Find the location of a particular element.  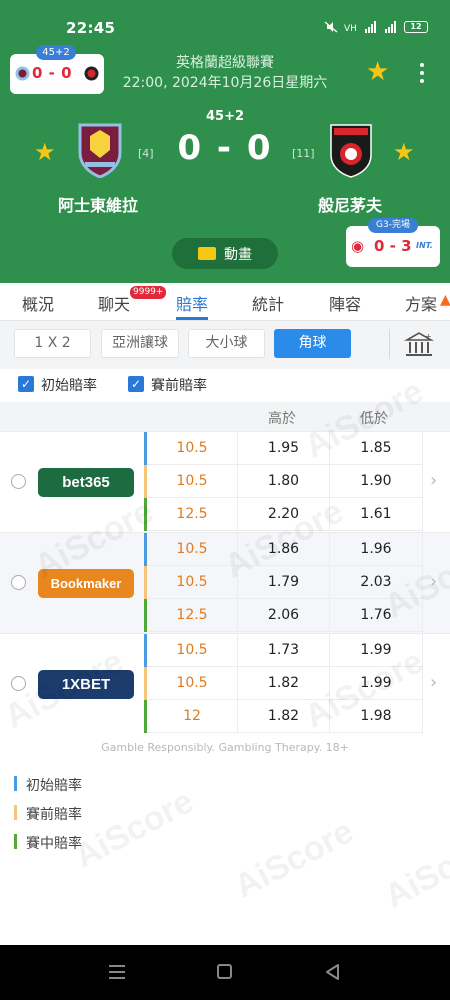

away-team-rank: [11] is located at coordinates (303, 153).